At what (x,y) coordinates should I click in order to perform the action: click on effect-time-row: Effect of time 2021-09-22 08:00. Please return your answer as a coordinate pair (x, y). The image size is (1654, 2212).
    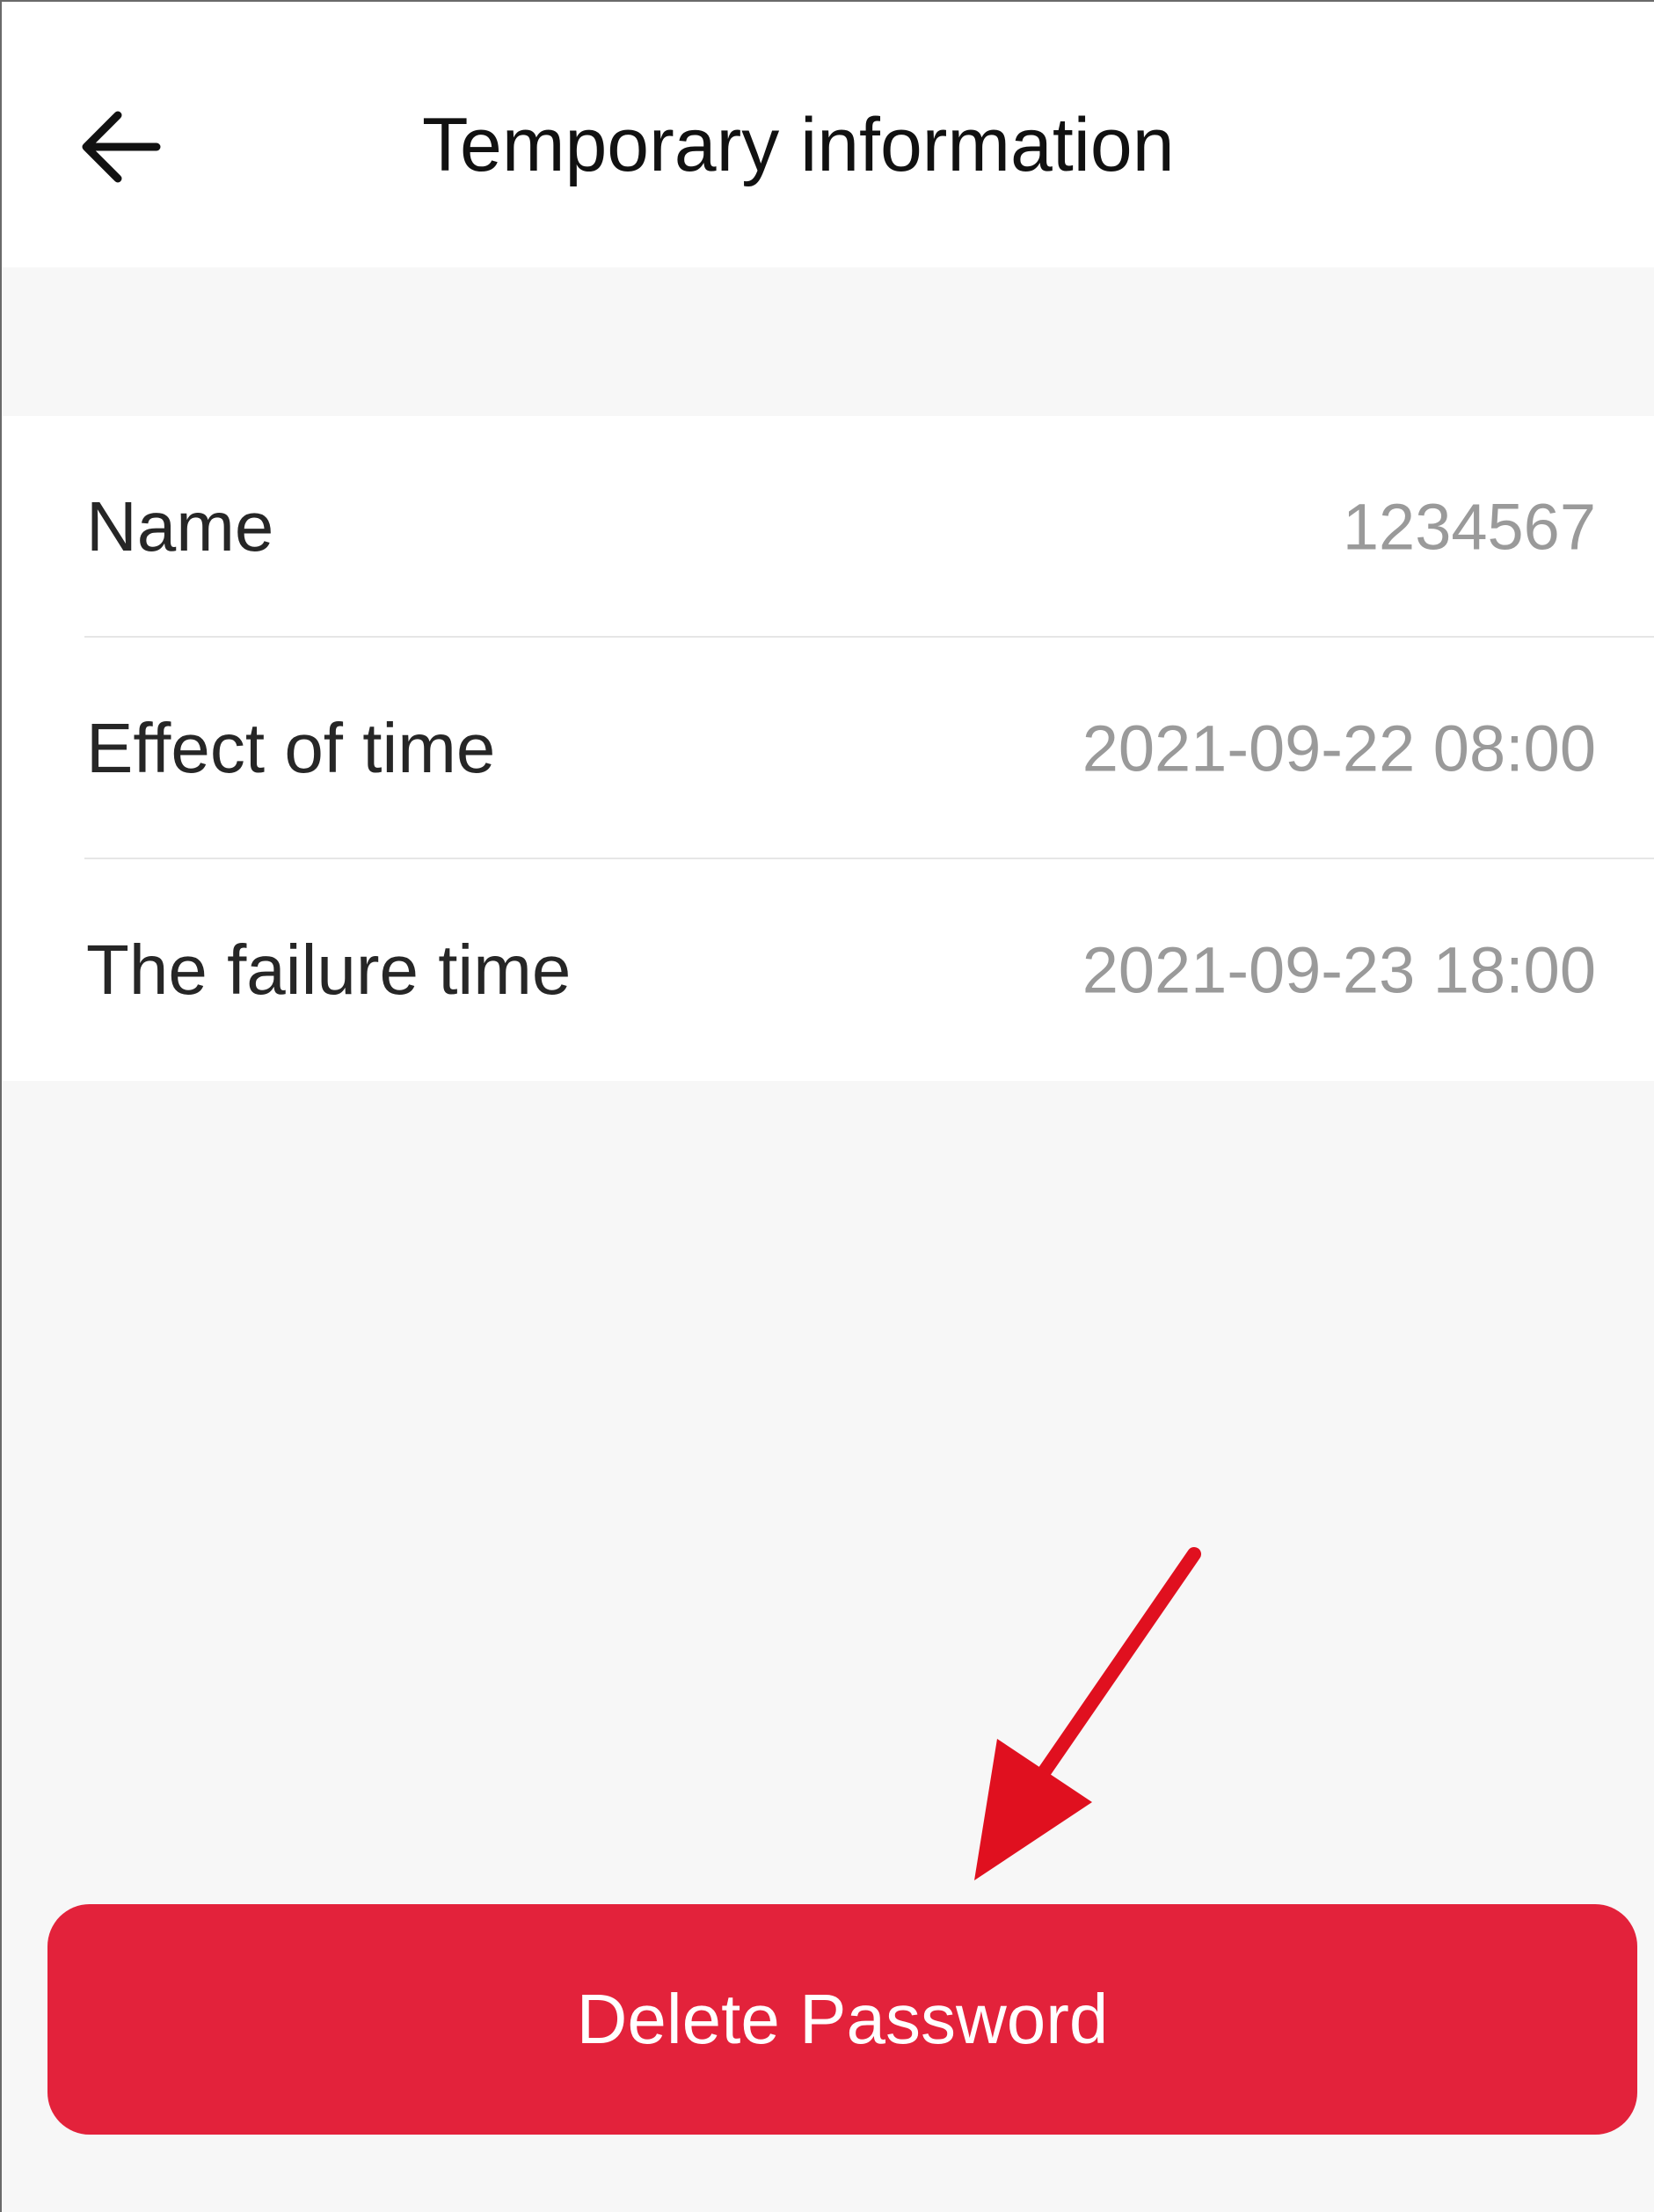
    Looking at the image, I should click on (828, 748).